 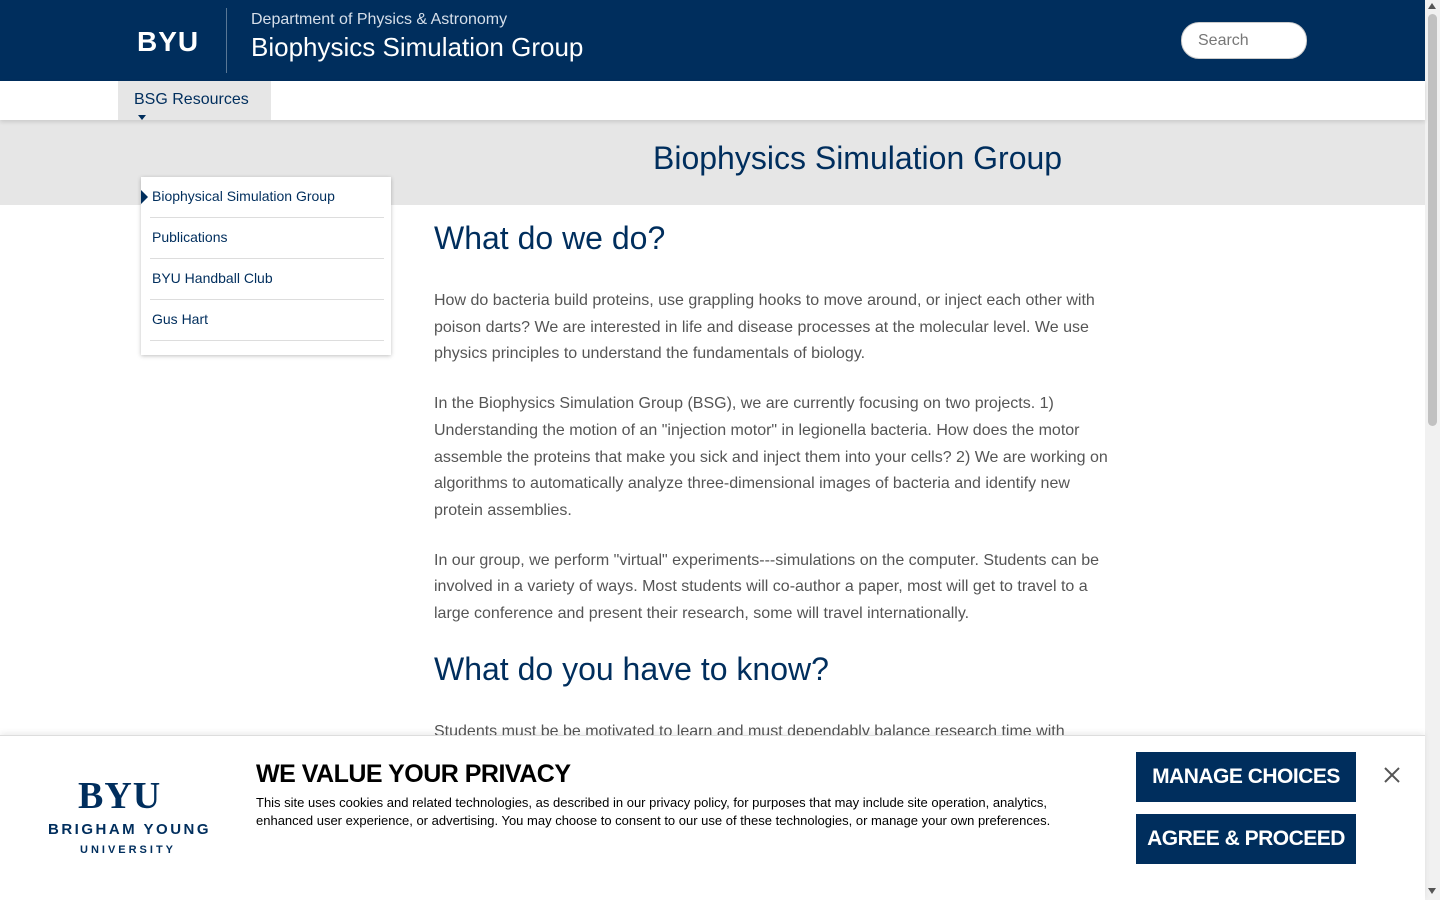 What do you see at coordinates (413, 774) in the screenshot?
I see `privacy-title: WE VALUE YOUR PRIVACY` at bounding box center [413, 774].